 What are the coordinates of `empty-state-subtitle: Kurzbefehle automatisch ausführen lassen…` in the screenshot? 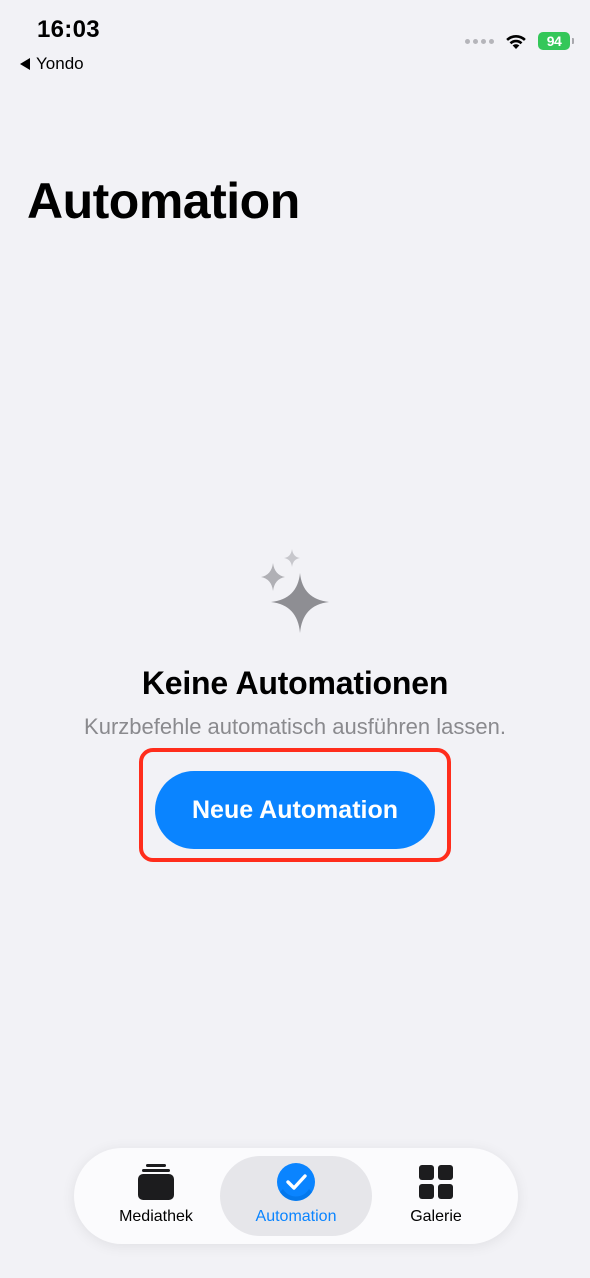 It's located at (295, 726).